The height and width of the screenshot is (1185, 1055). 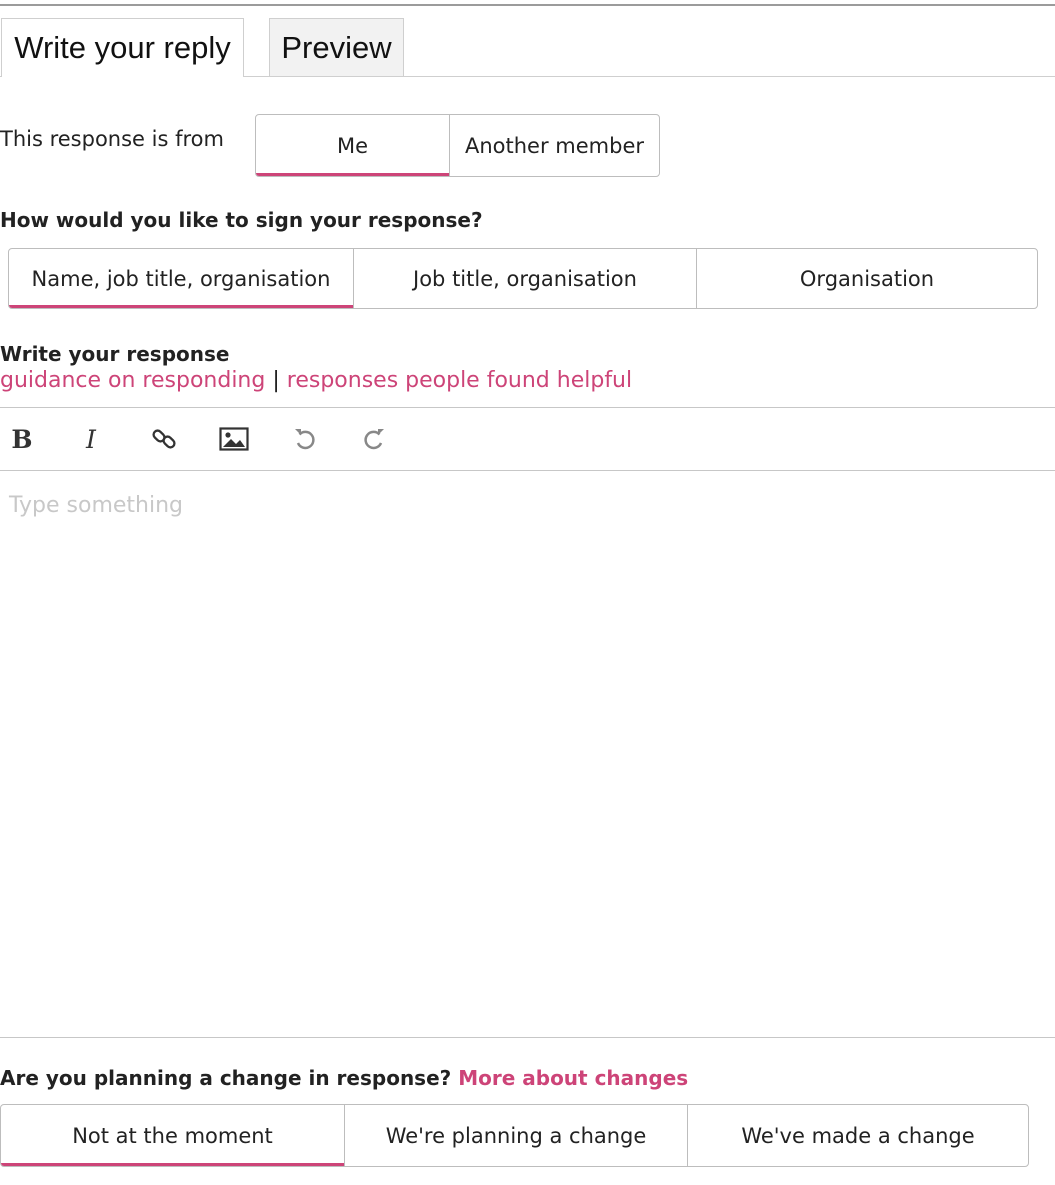 What do you see at coordinates (96, 505) in the screenshot?
I see `editor-placeholder: Type something` at bounding box center [96, 505].